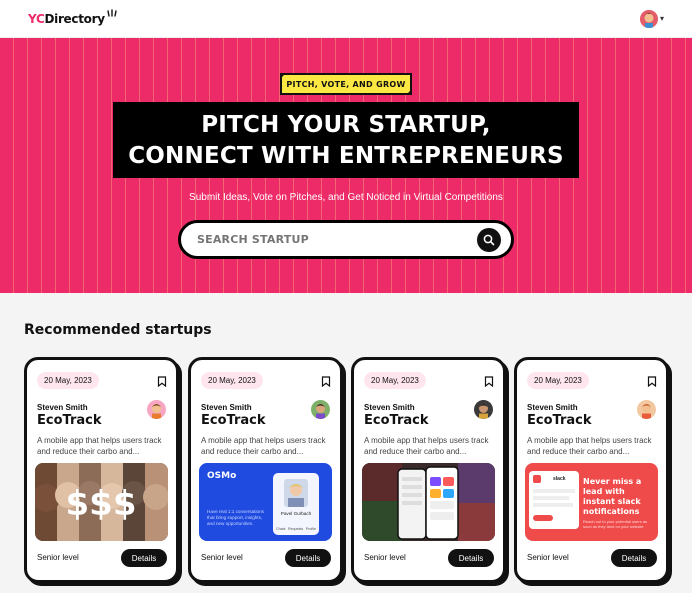  I want to click on chevron-down-icon: ▾, so click(662, 18).